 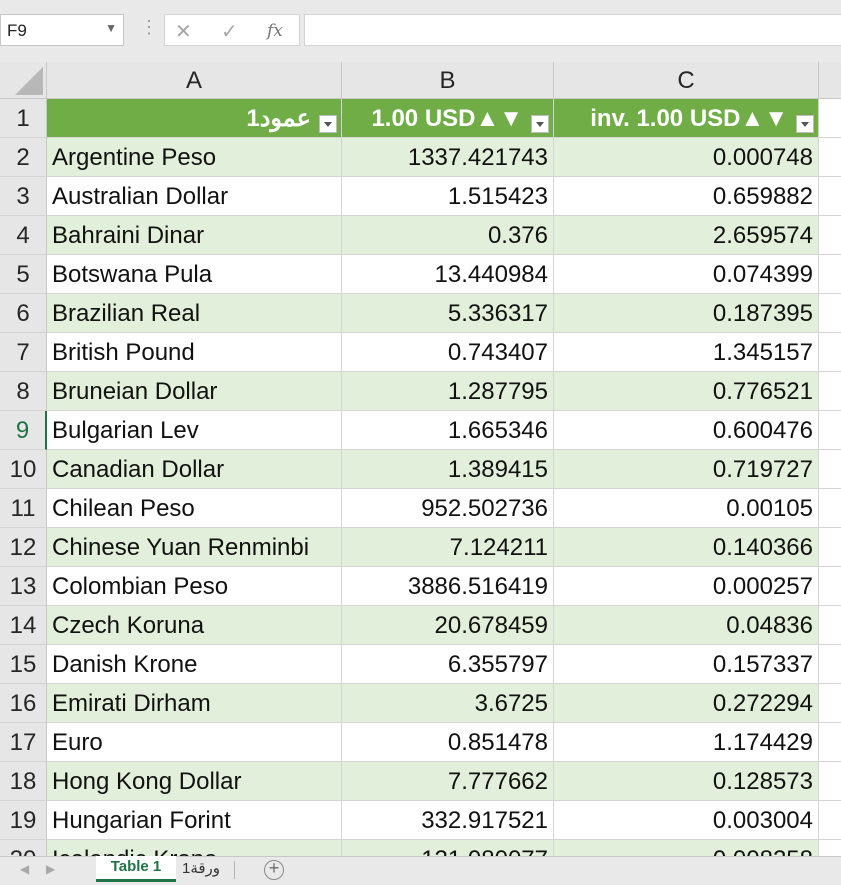 I want to click on row-header: 20, so click(x=23, y=848).